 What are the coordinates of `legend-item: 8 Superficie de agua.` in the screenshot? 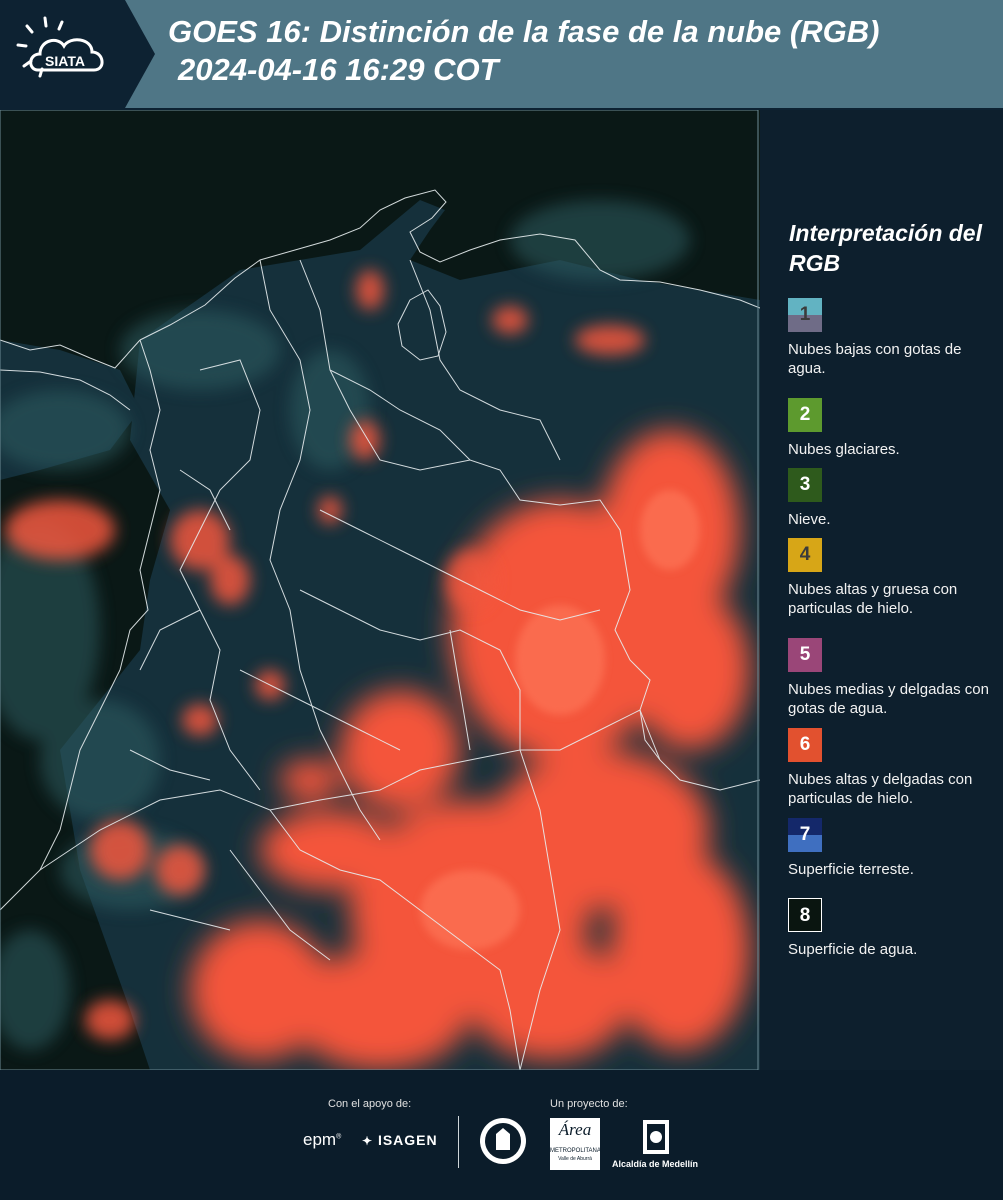 It's located at (893, 928).